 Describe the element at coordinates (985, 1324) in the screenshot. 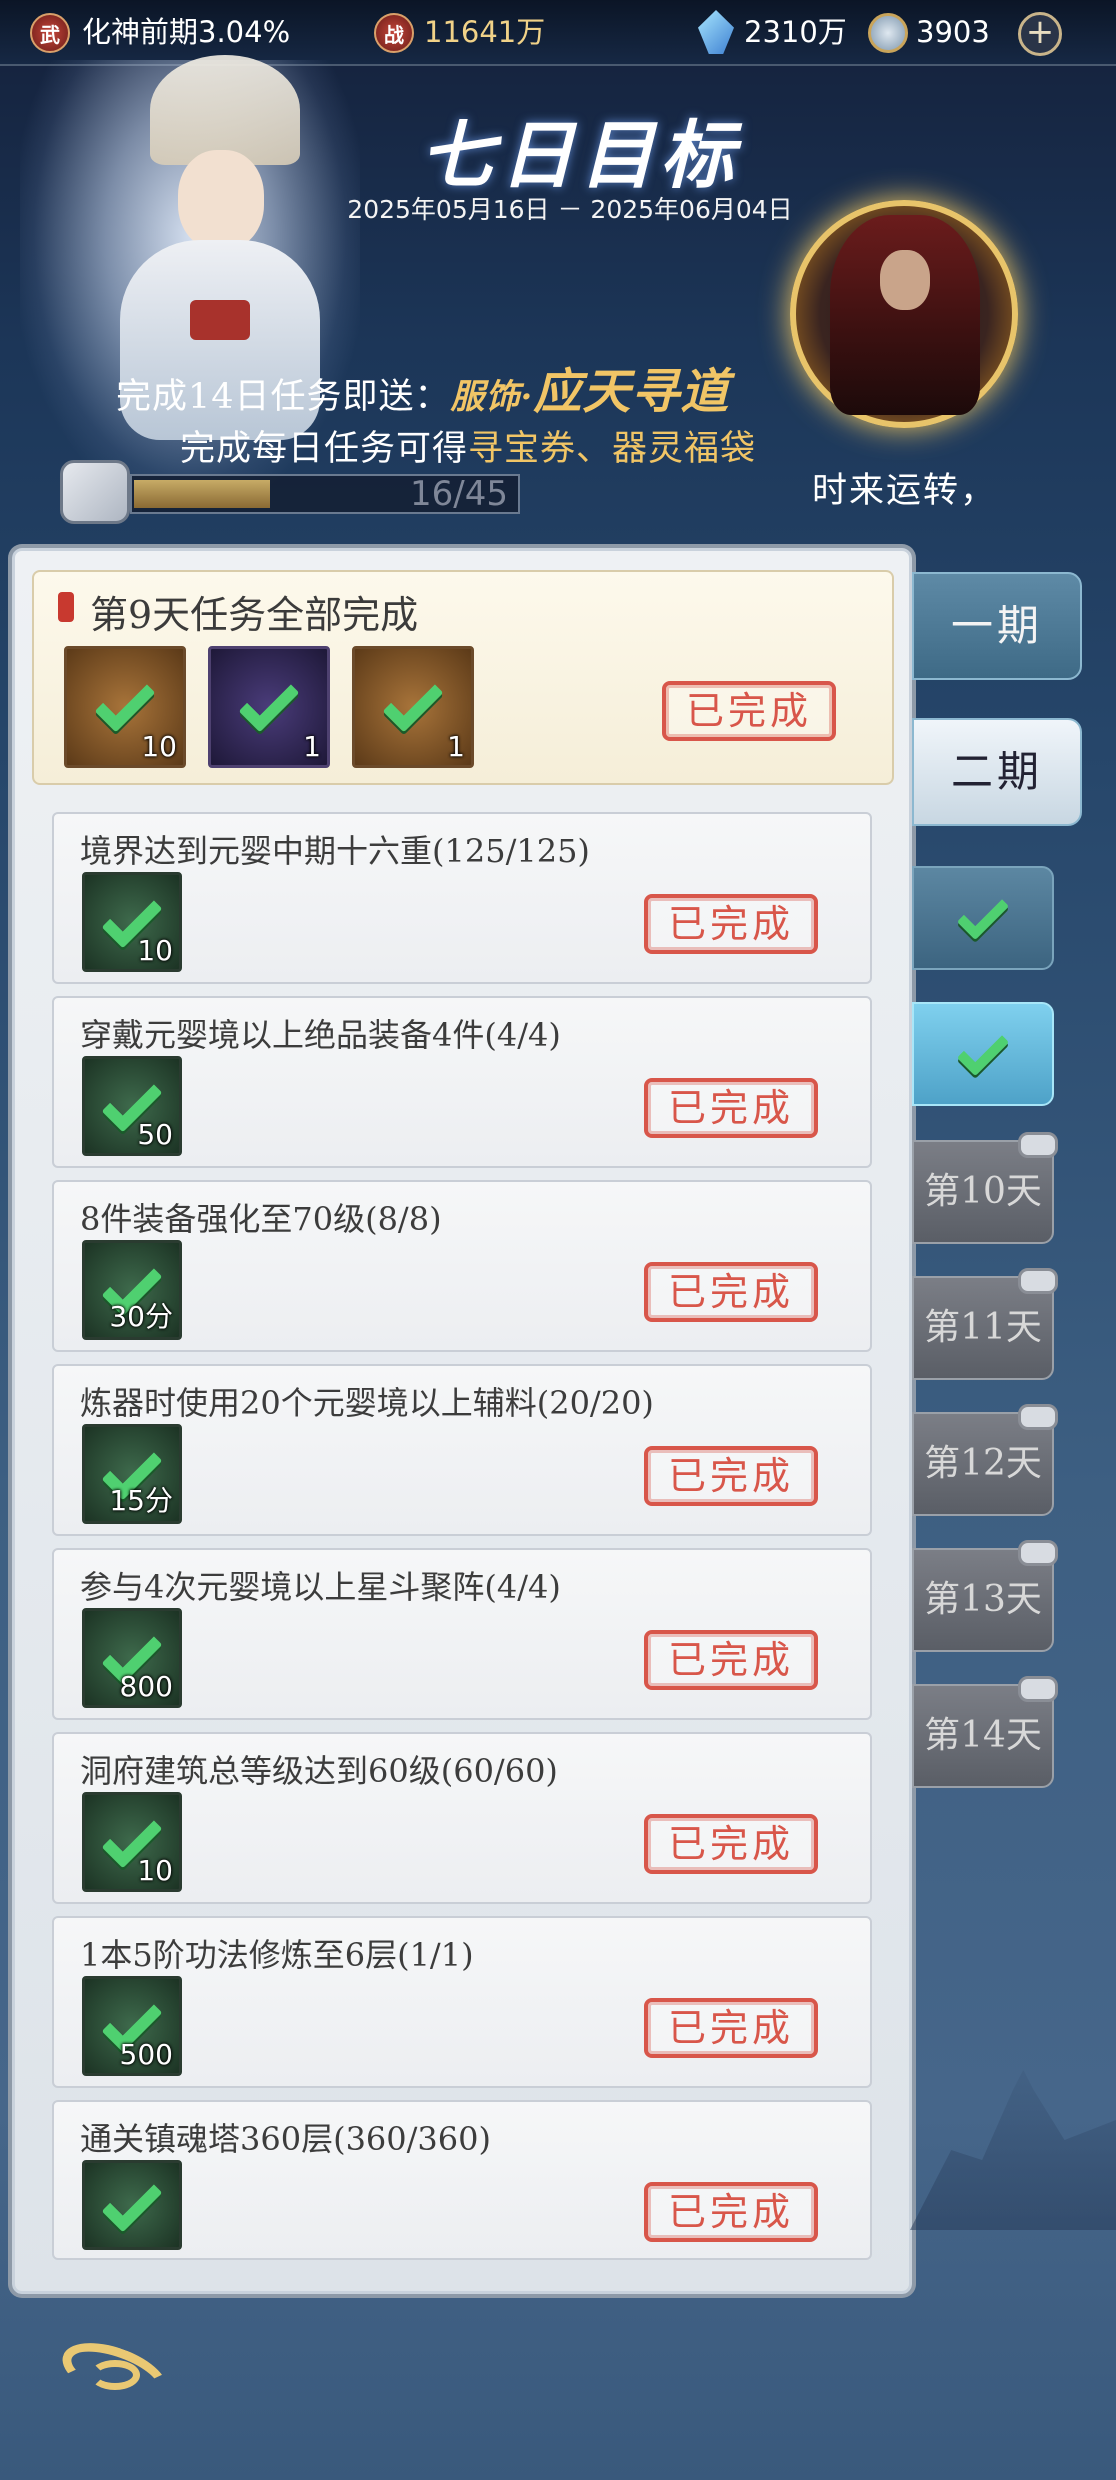

I see `tab-day-11: 第11天` at that location.